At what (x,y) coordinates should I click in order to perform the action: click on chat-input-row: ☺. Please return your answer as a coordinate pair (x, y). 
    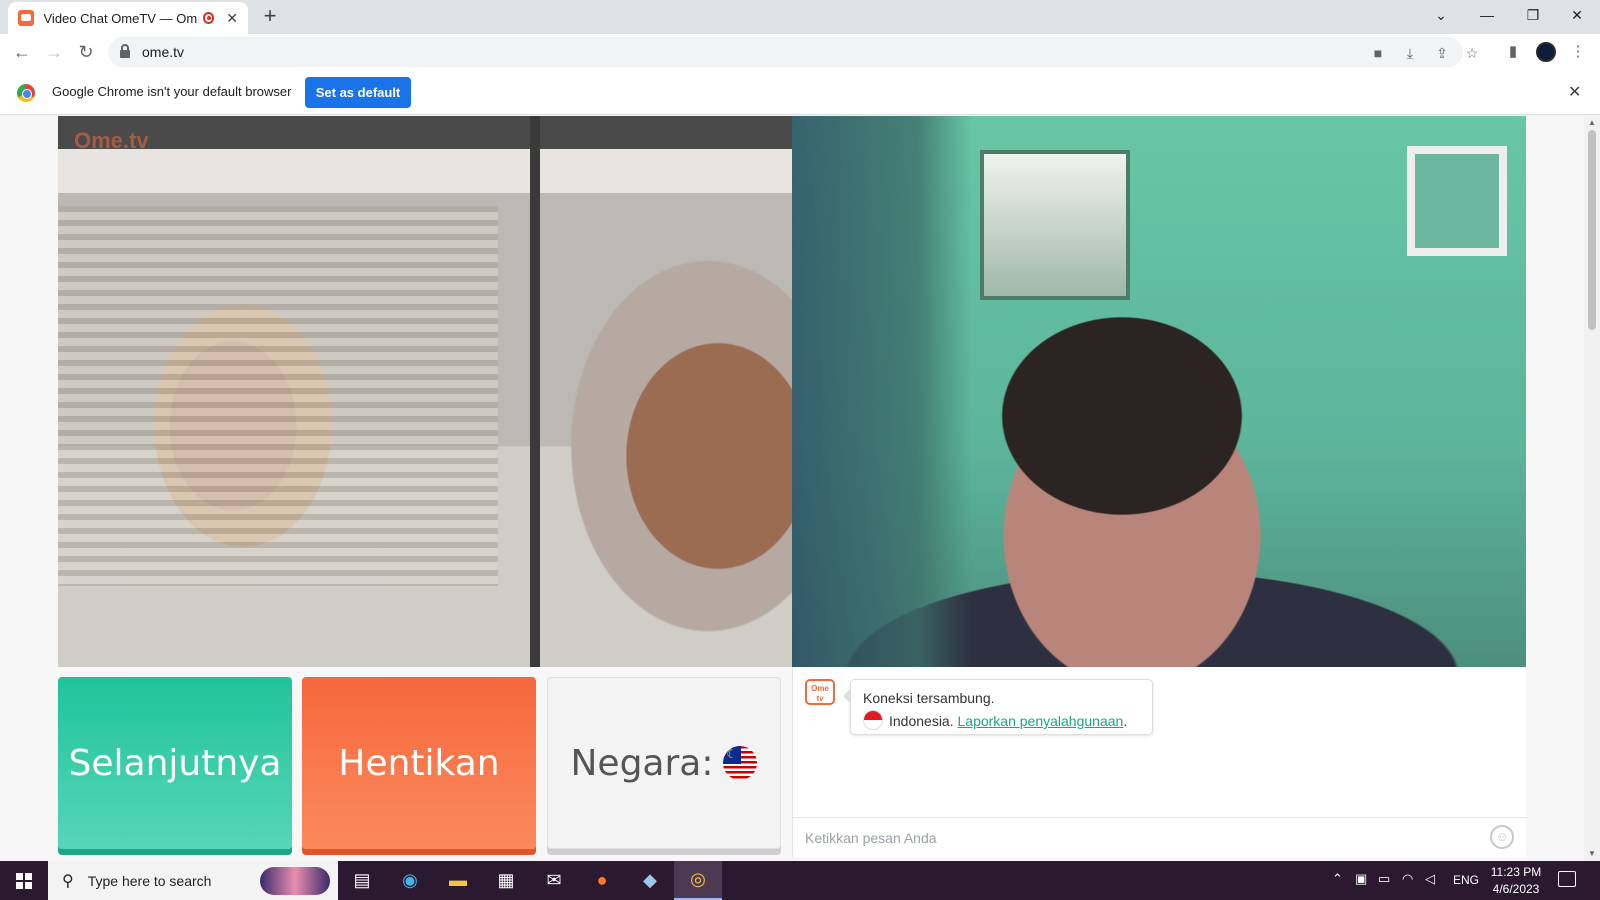
    Looking at the image, I should click on (1160, 837).